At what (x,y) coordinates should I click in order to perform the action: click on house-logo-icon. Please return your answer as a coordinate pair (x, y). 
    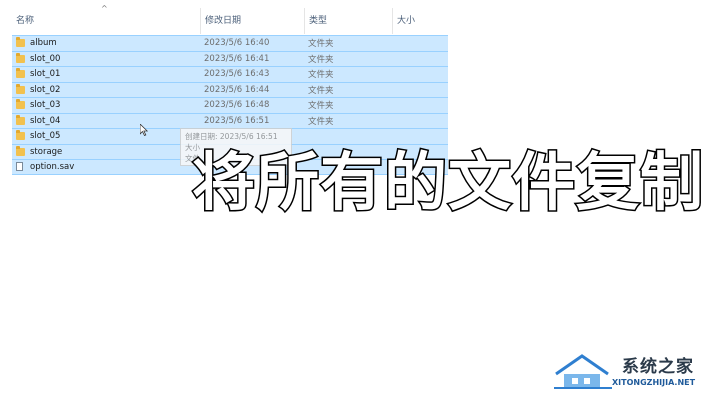
    Looking at the image, I should click on (583, 371).